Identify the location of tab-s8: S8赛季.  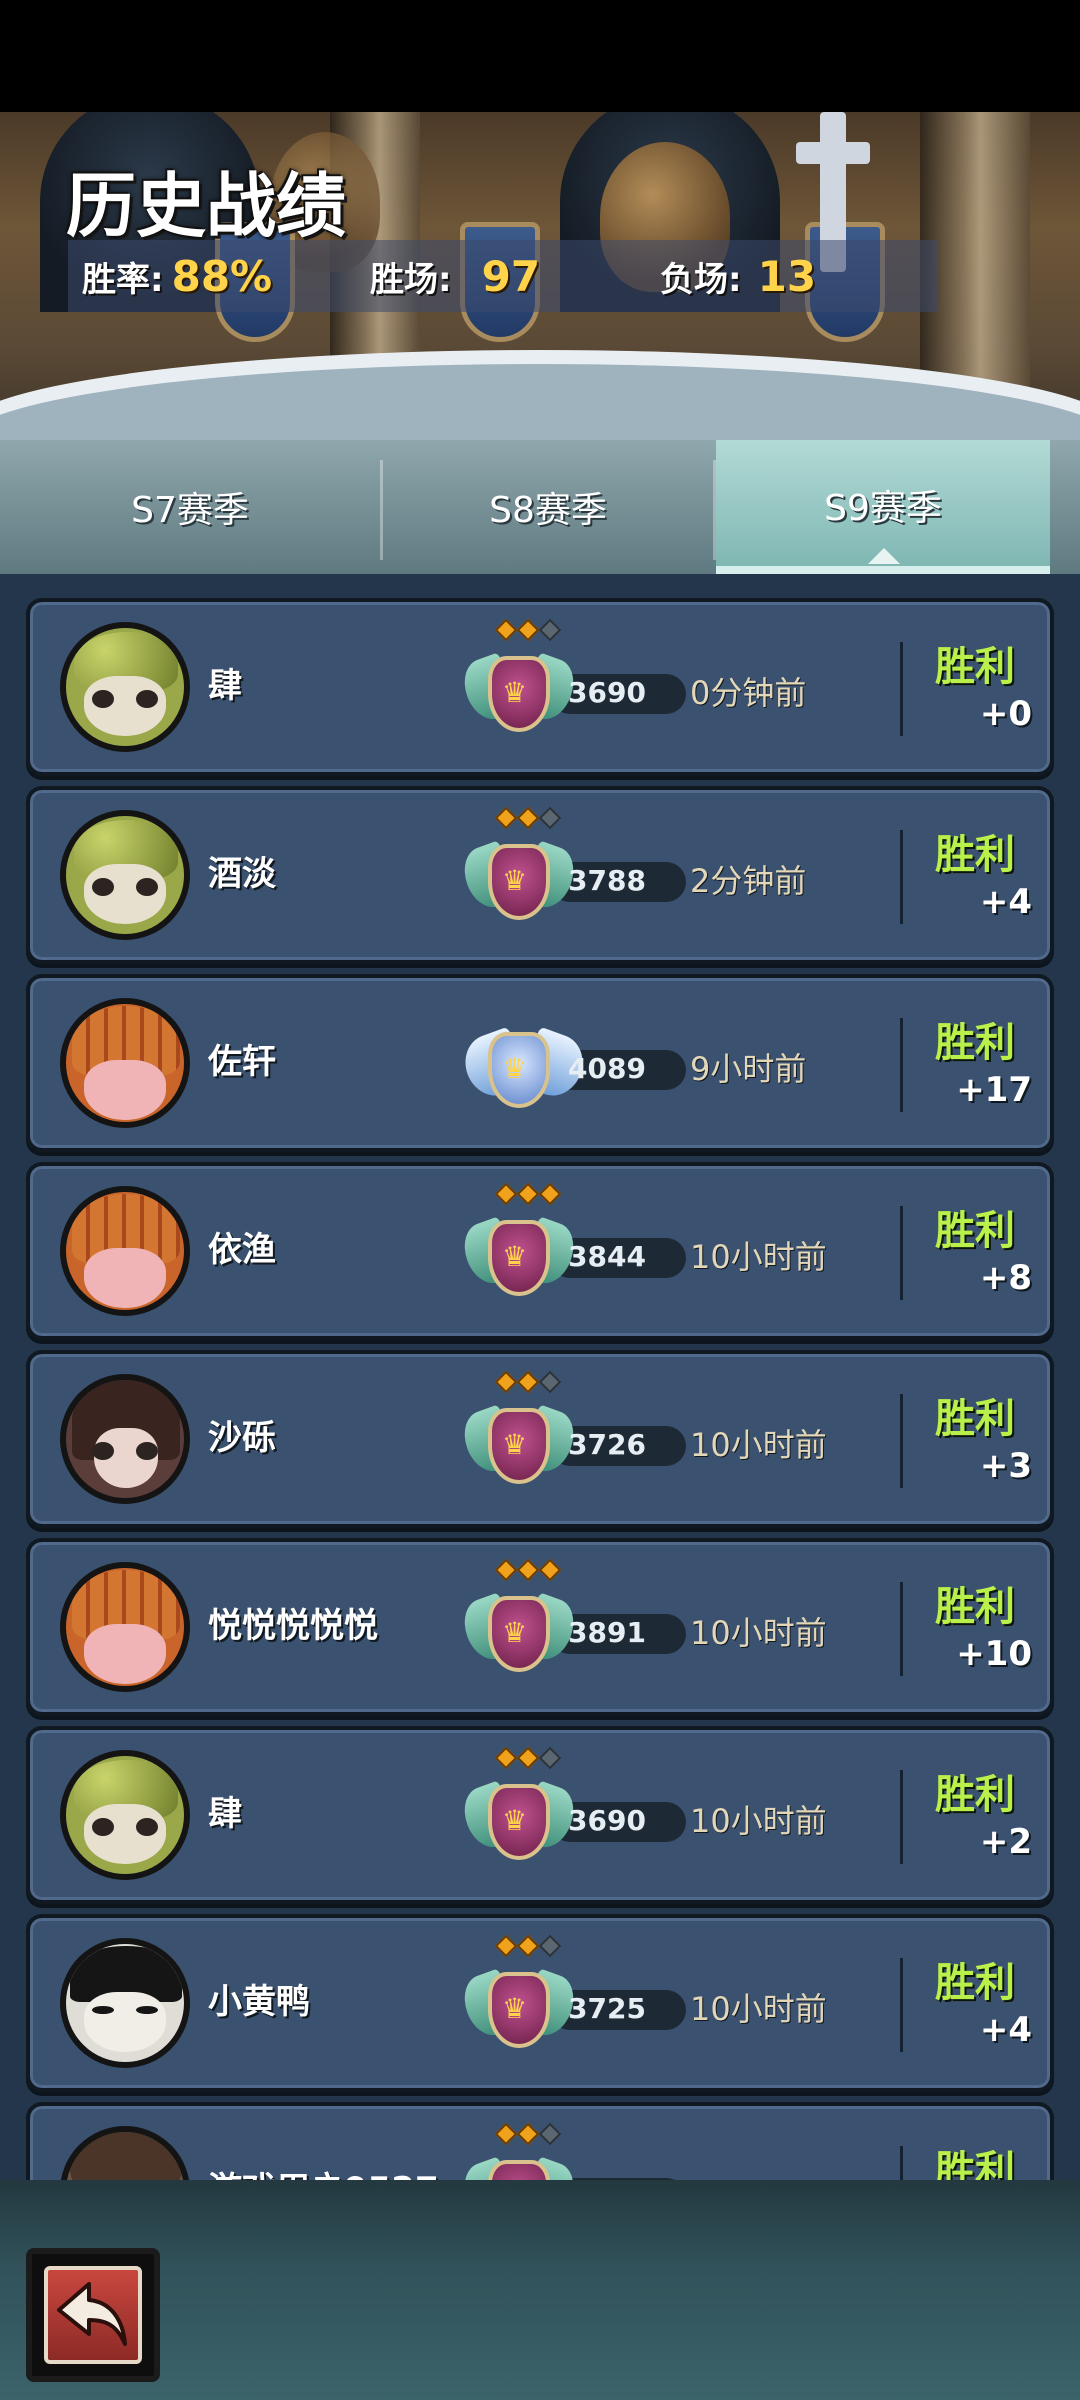
(548, 507).